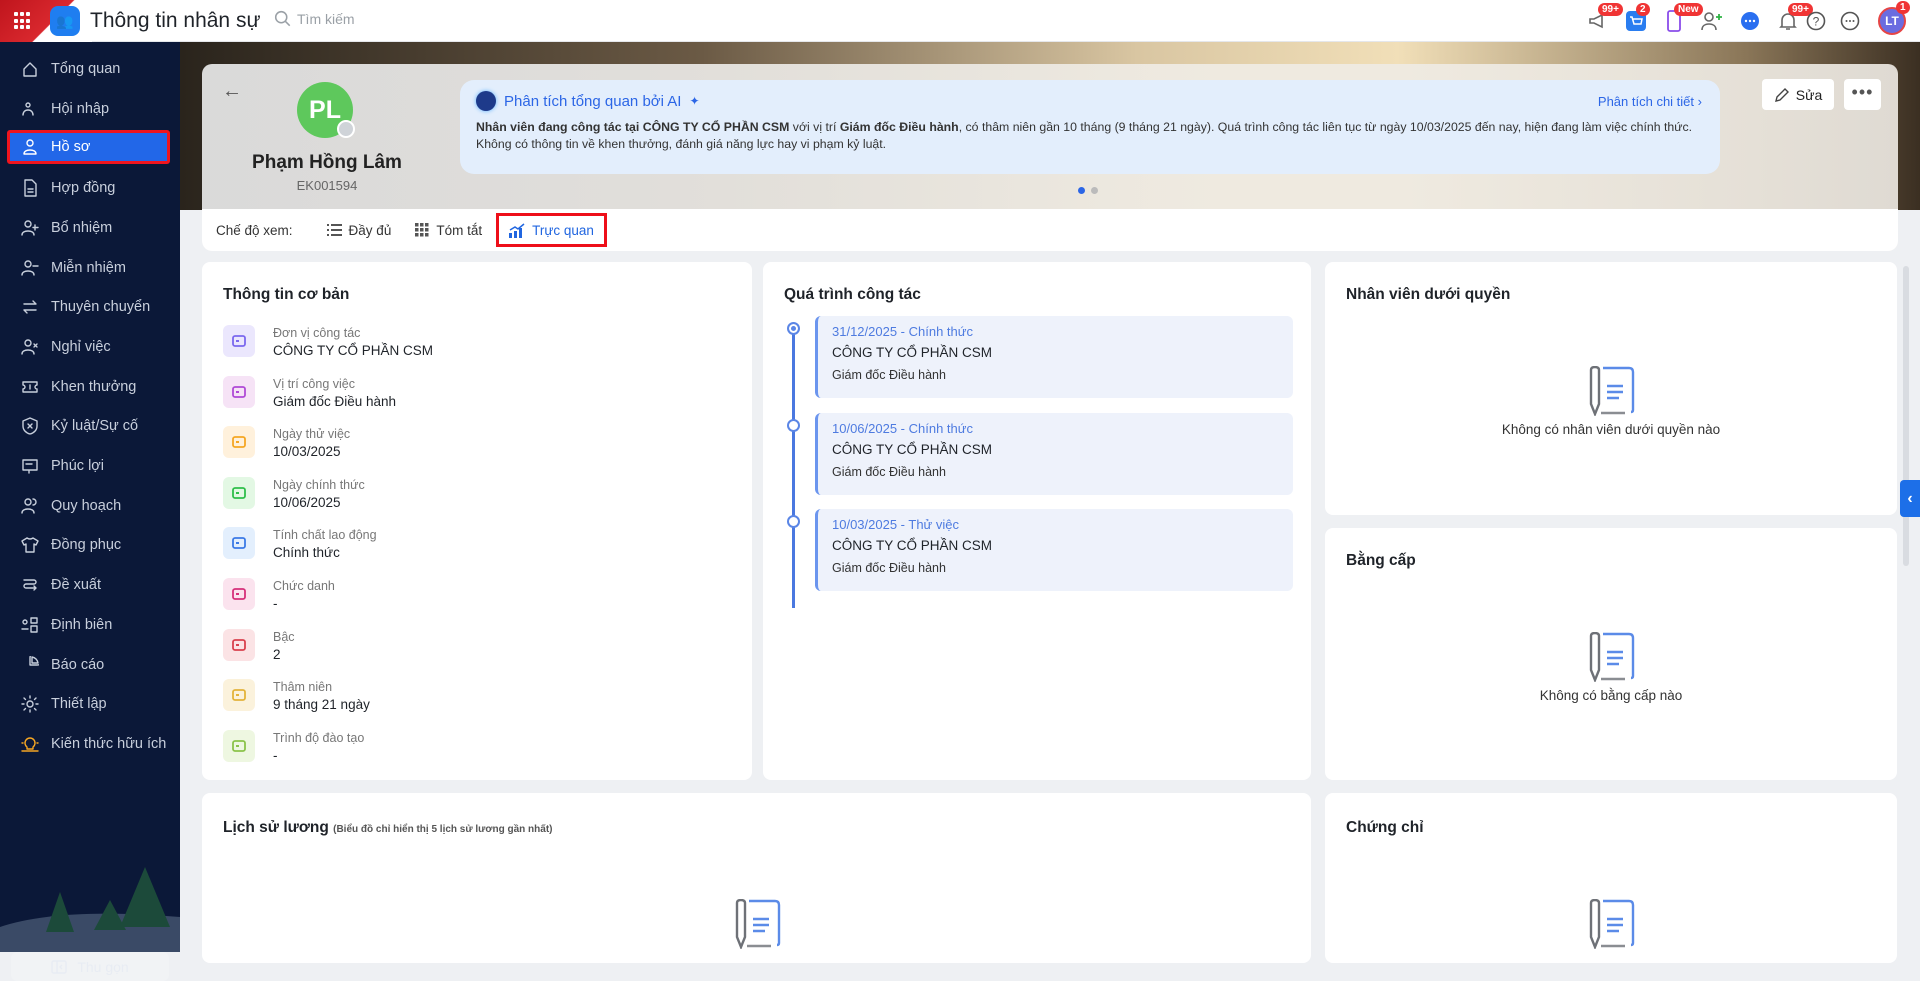 This screenshot has width=1920, height=981. Describe the element at coordinates (30, 744) in the screenshot. I see `bulb-icon` at that location.